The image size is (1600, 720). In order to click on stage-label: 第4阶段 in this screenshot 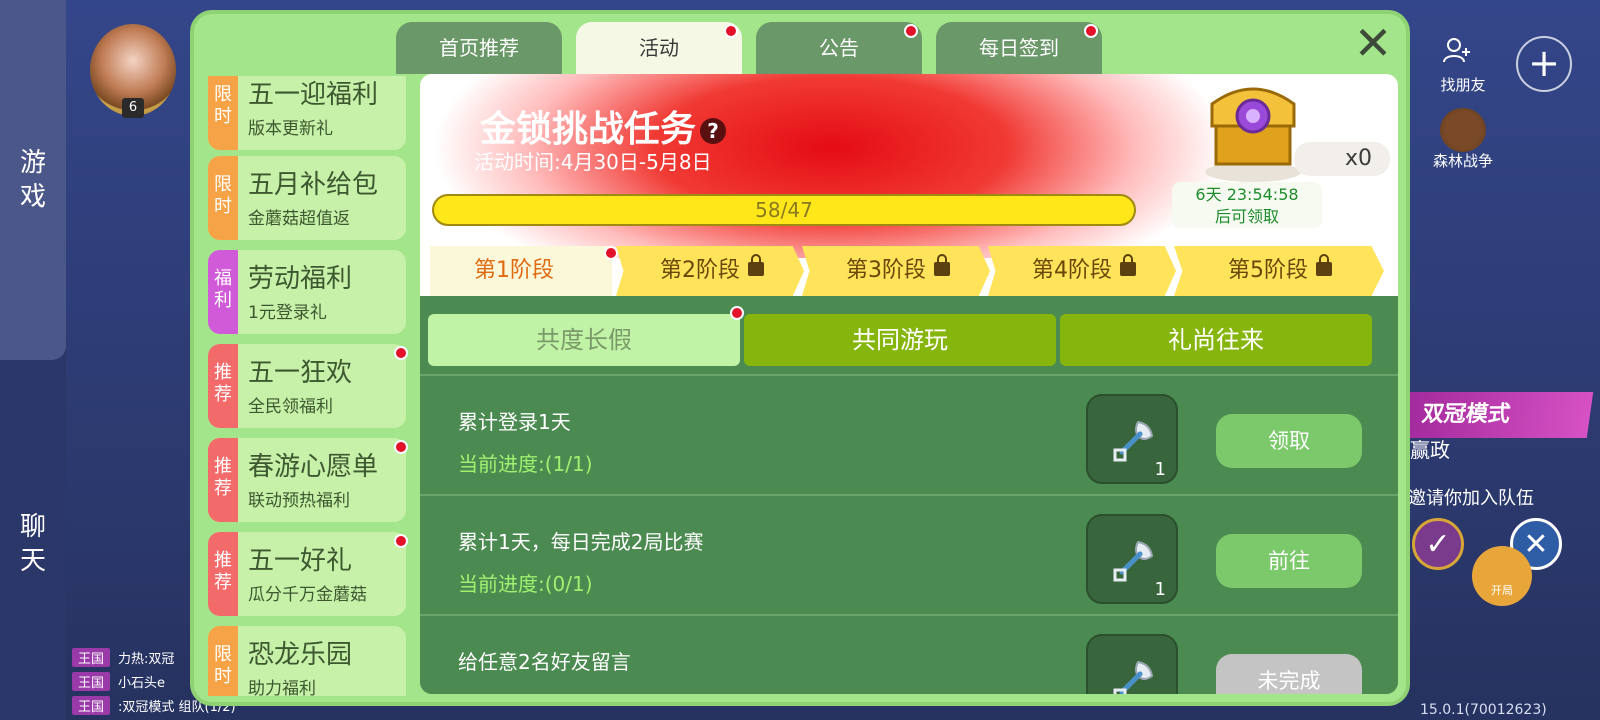, I will do `click(1072, 270)`.